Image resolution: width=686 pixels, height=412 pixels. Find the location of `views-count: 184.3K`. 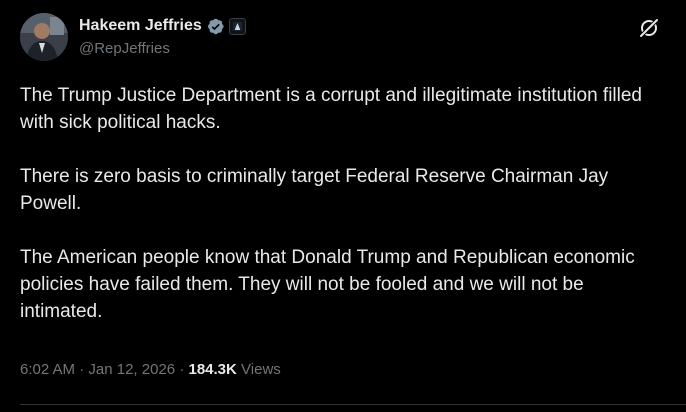

views-count: 184.3K is located at coordinates (212, 369).